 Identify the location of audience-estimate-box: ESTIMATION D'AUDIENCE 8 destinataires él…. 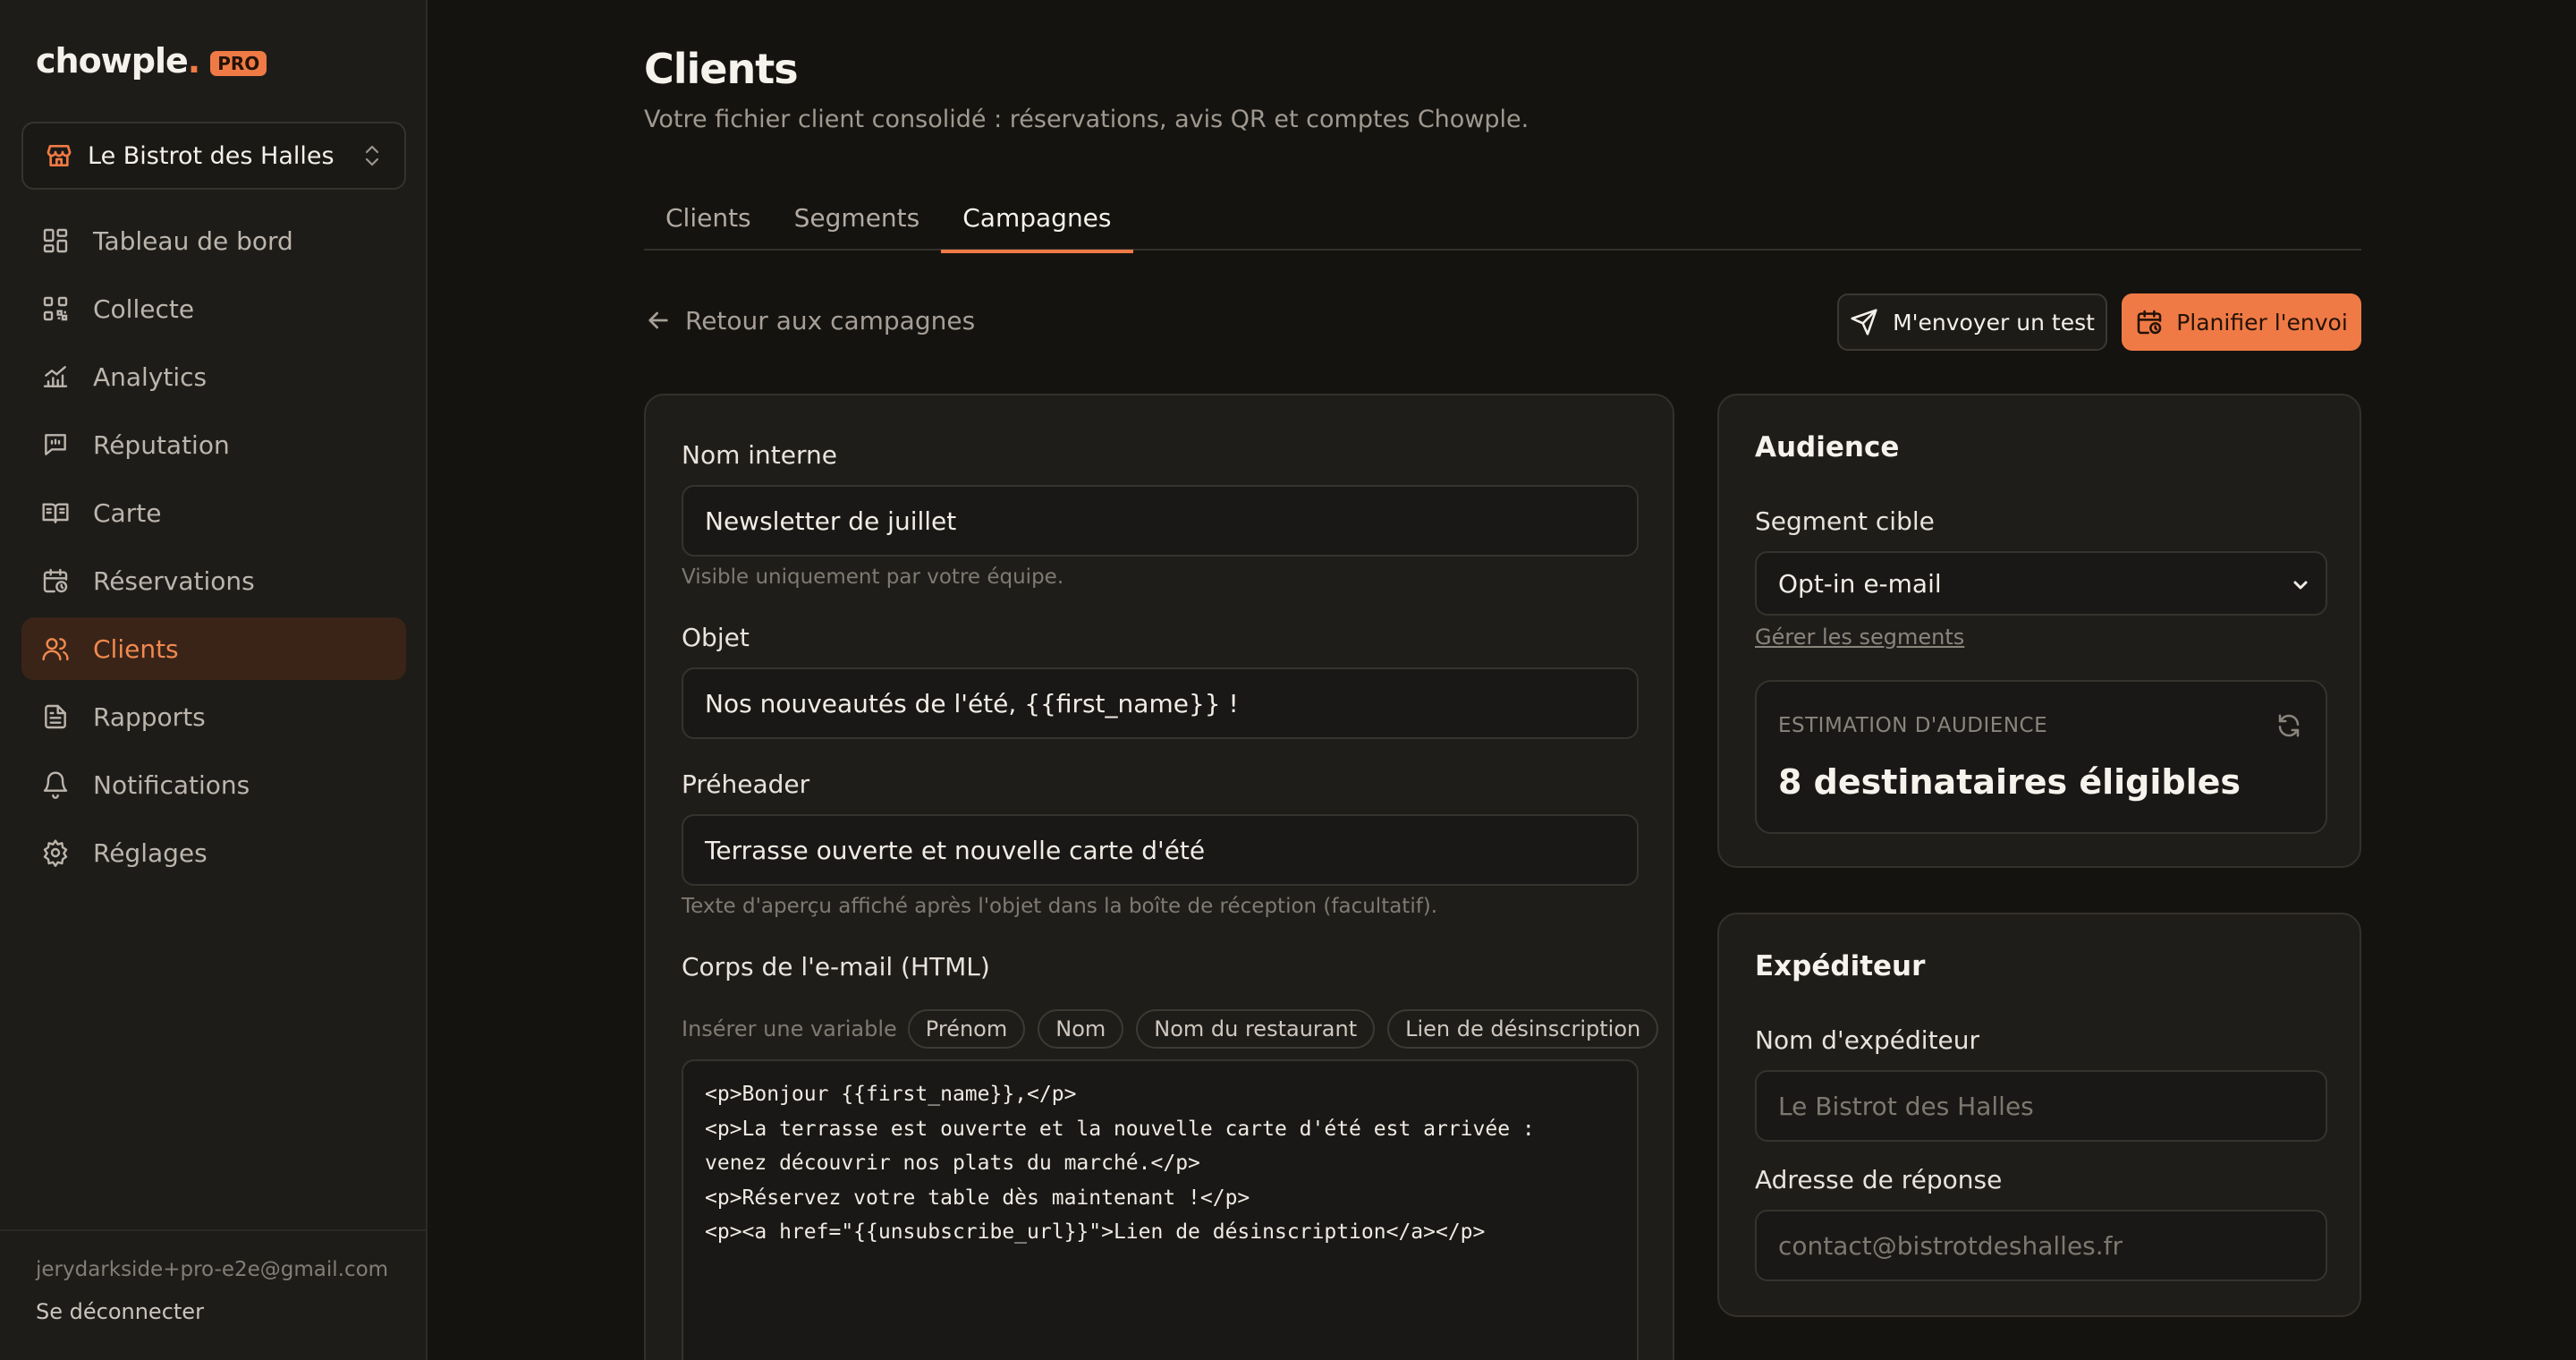
(2041, 757).